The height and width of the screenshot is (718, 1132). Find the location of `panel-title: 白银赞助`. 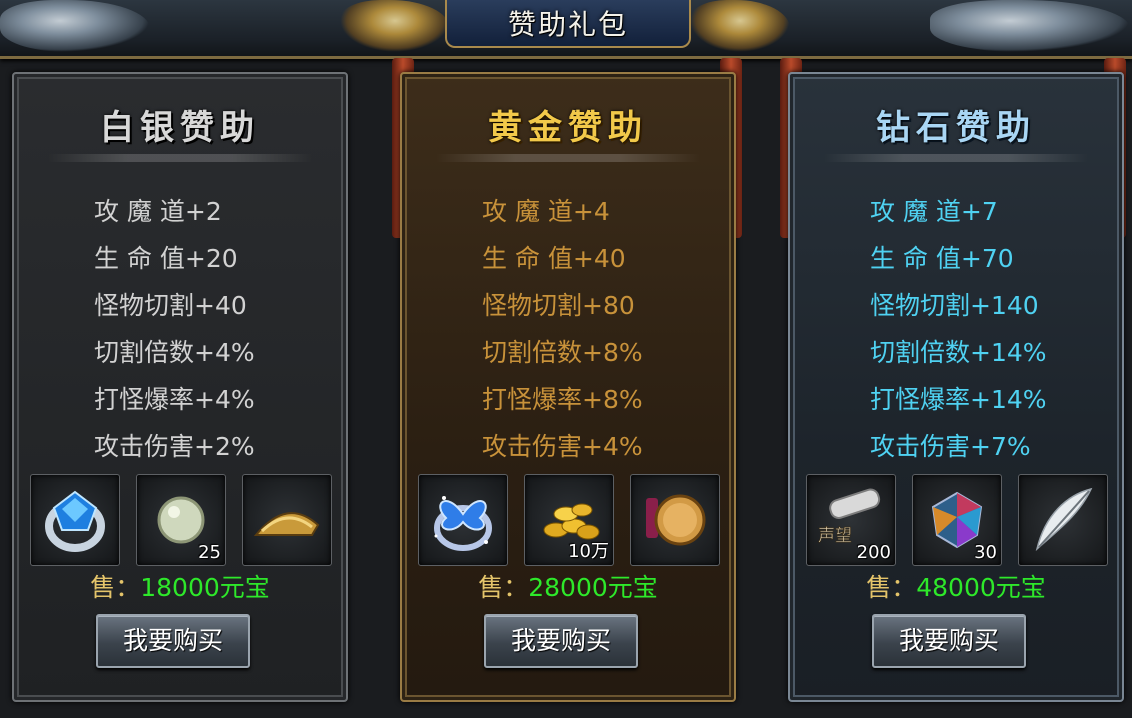

panel-title: 白银赞助 is located at coordinates (180, 128).